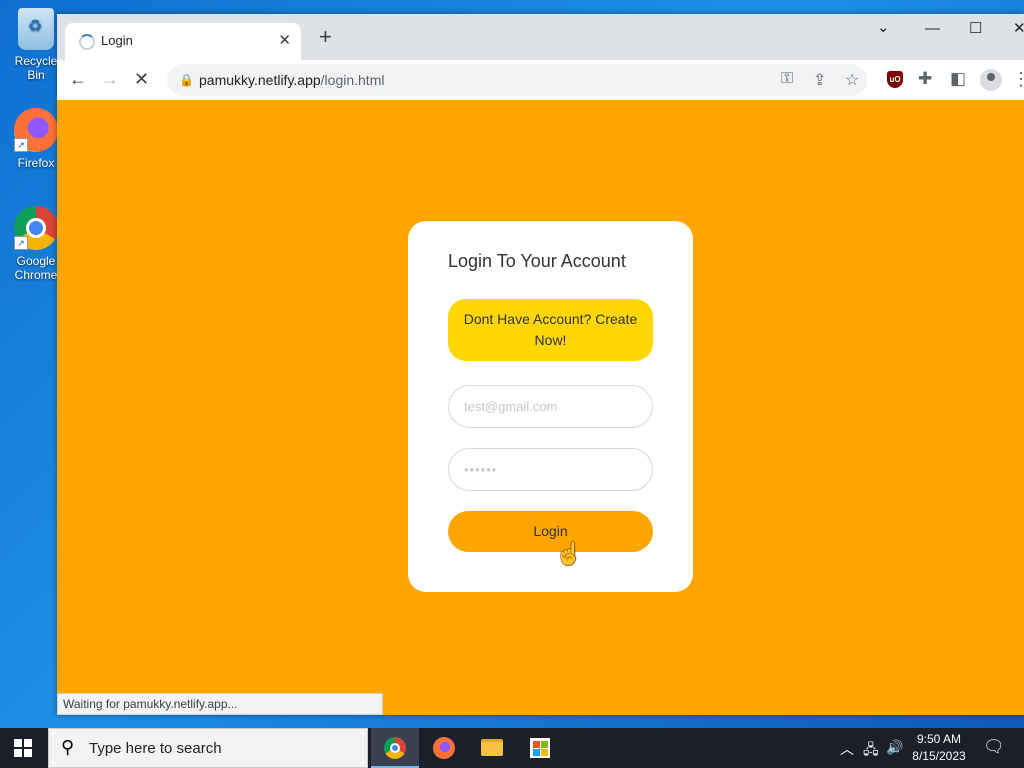  What do you see at coordinates (141, 79) in the screenshot?
I see `stop-loading-icon: ✕` at bounding box center [141, 79].